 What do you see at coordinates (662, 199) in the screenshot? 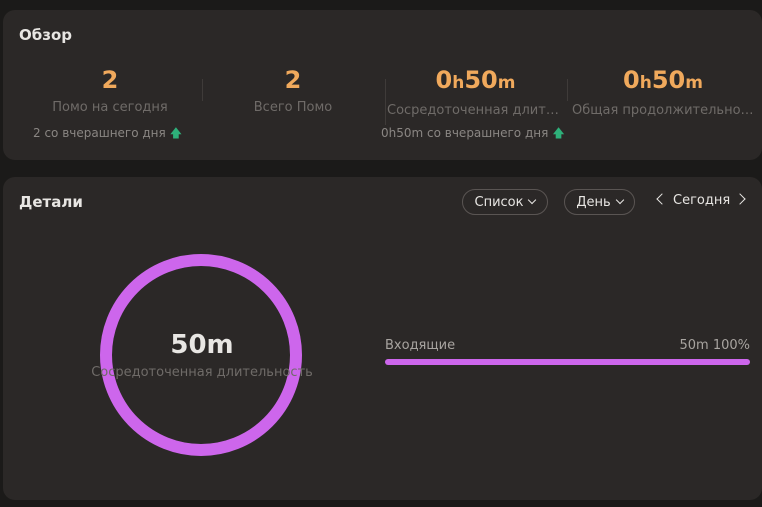
I see `chevron-left-icon` at bounding box center [662, 199].